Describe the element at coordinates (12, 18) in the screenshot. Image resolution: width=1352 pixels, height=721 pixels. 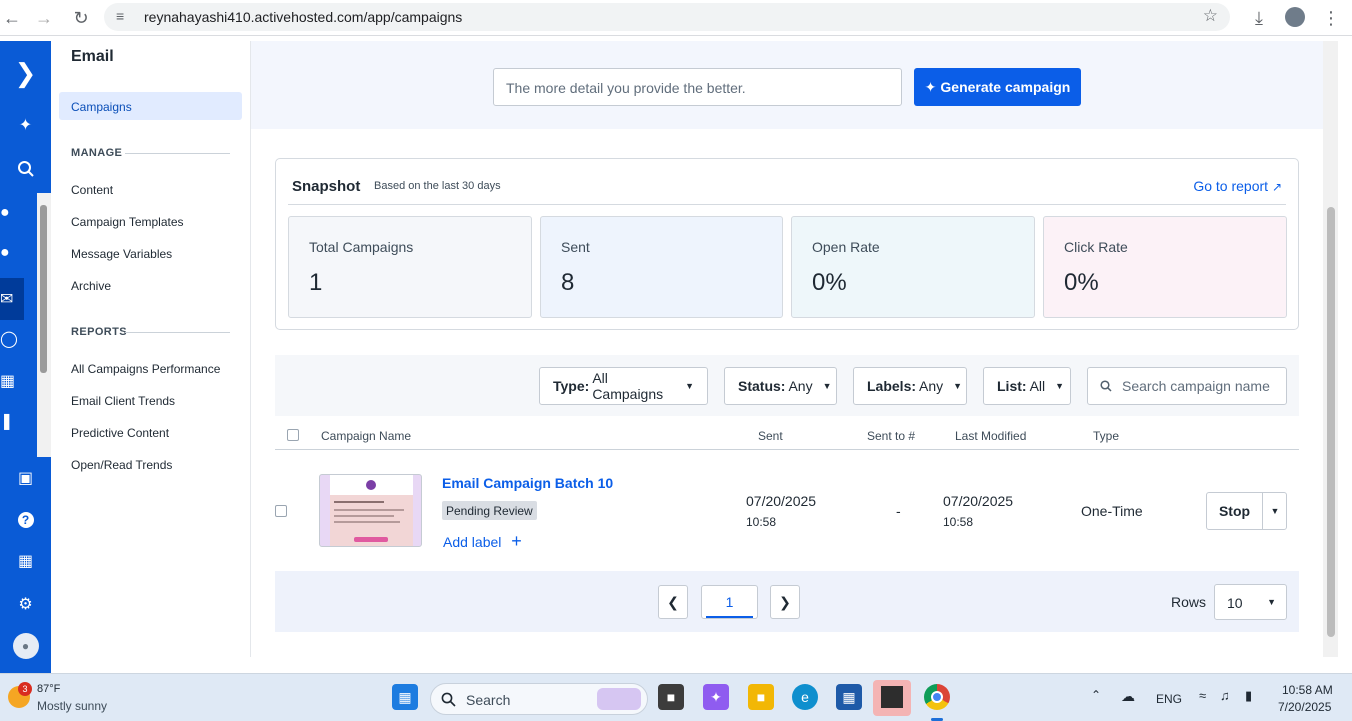
I see `back-icon: ←` at that location.